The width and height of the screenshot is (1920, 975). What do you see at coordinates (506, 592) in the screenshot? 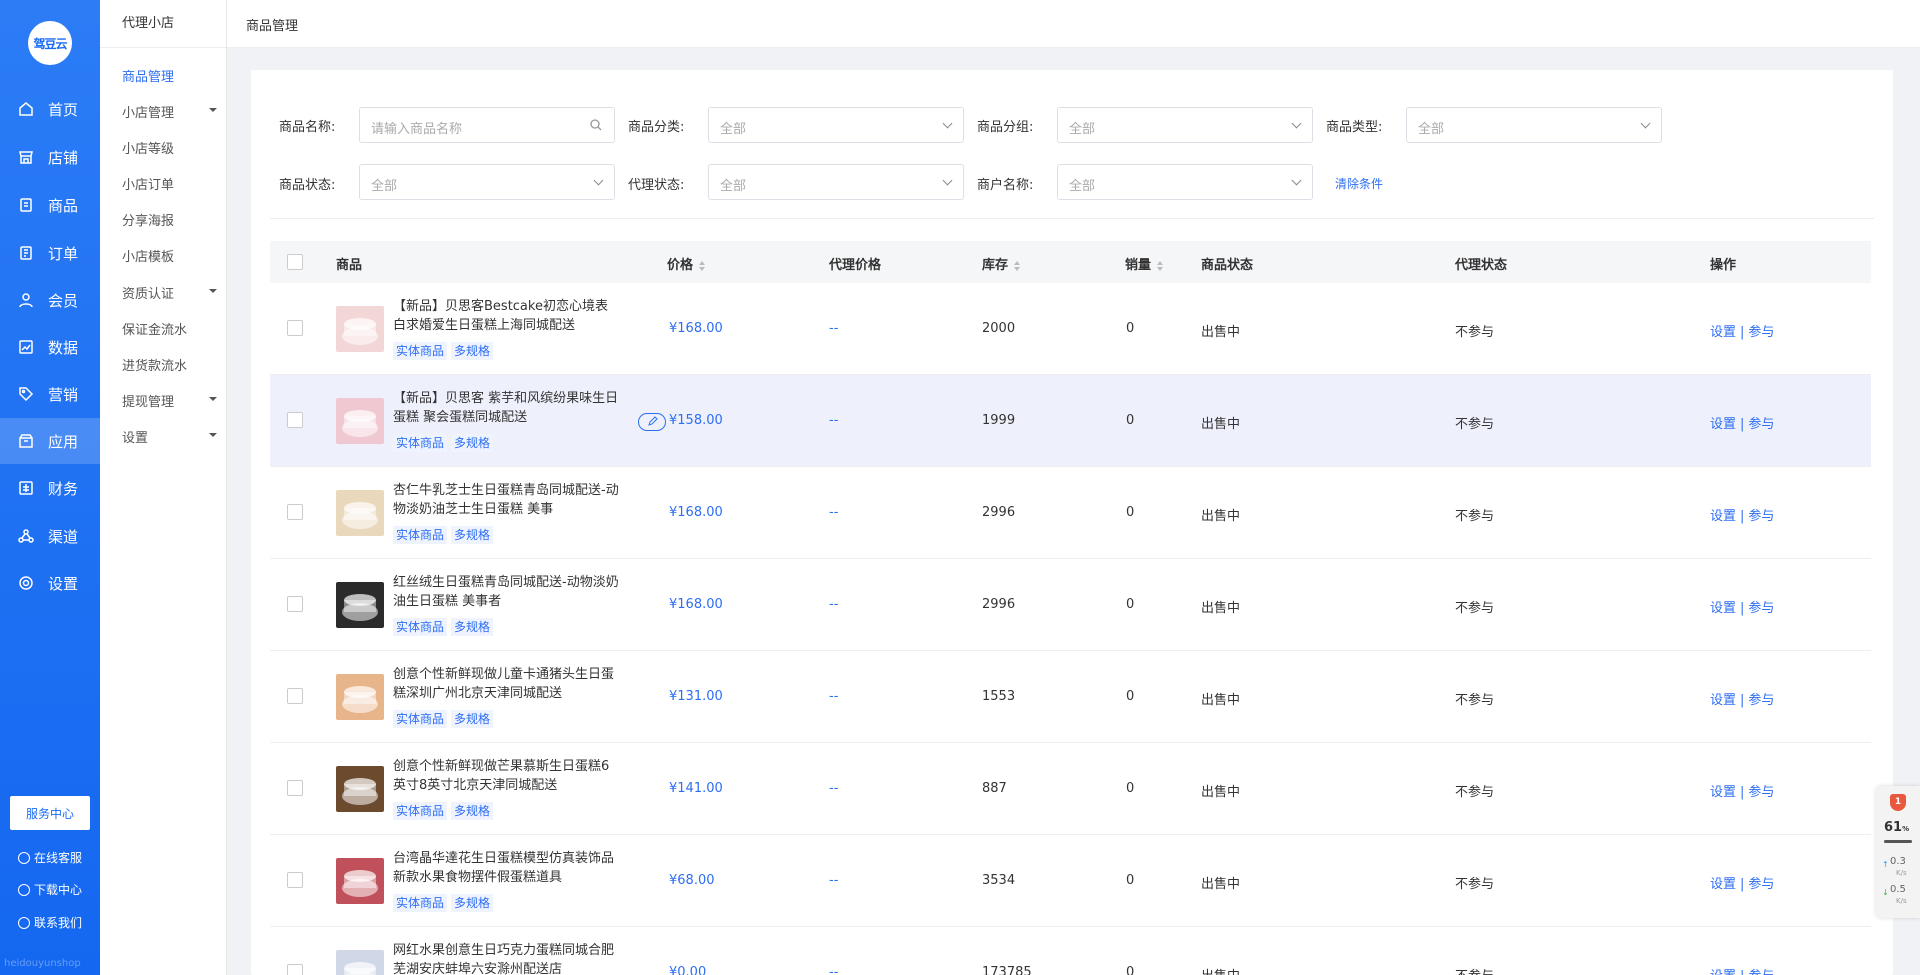
I see `product-name: 红丝绒生日蛋糕青岛同城配送-动物淡奶油生日蛋糕 美事者` at bounding box center [506, 592].